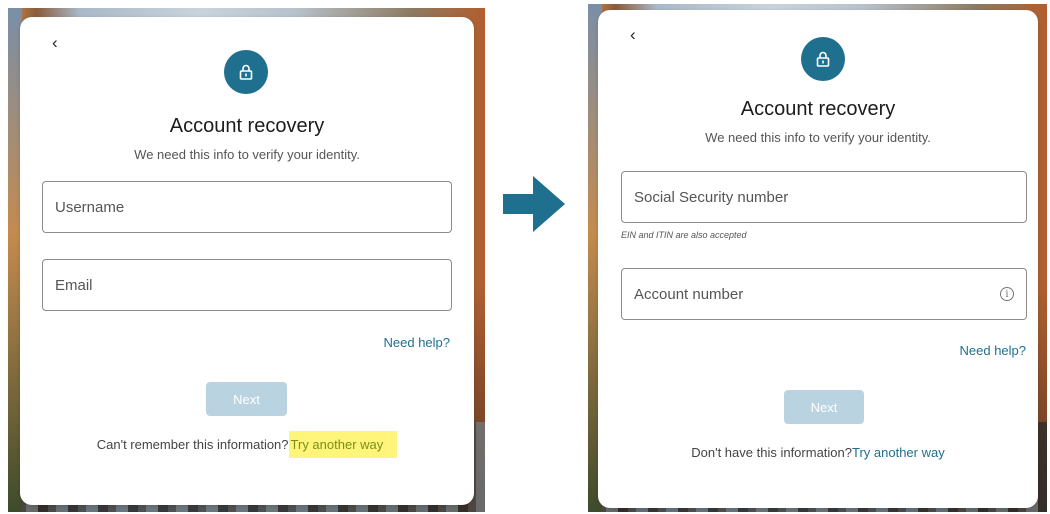 The image size is (1050, 514). I want to click on ssn-hint: EIN and ITIN are also accepted, so click(684, 235).